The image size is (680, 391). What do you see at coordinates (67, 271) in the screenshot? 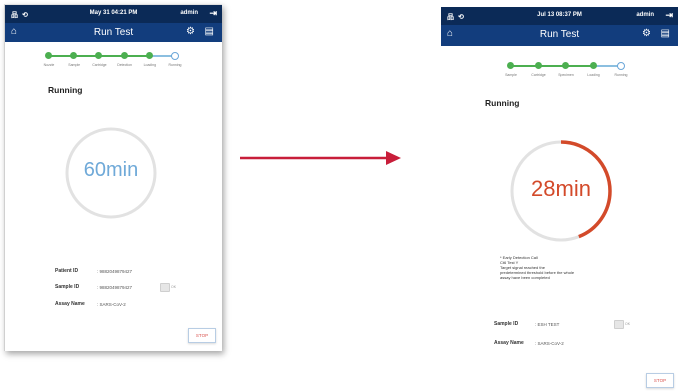
I see `patient-id-label: Patient ID` at bounding box center [67, 271].